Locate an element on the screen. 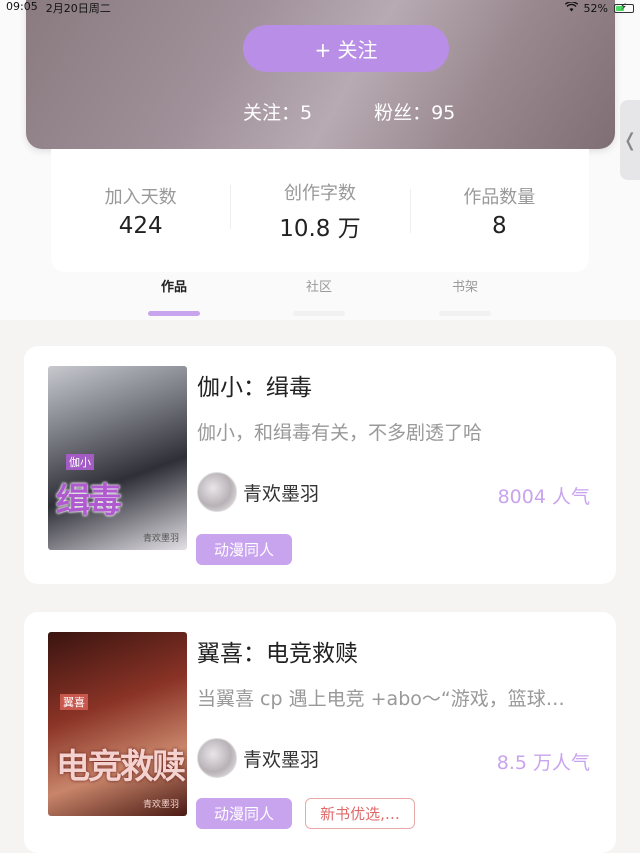 The height and width of the screenshot is (853, 640). tab-label: 作品 is located at coordinates (173, 287).